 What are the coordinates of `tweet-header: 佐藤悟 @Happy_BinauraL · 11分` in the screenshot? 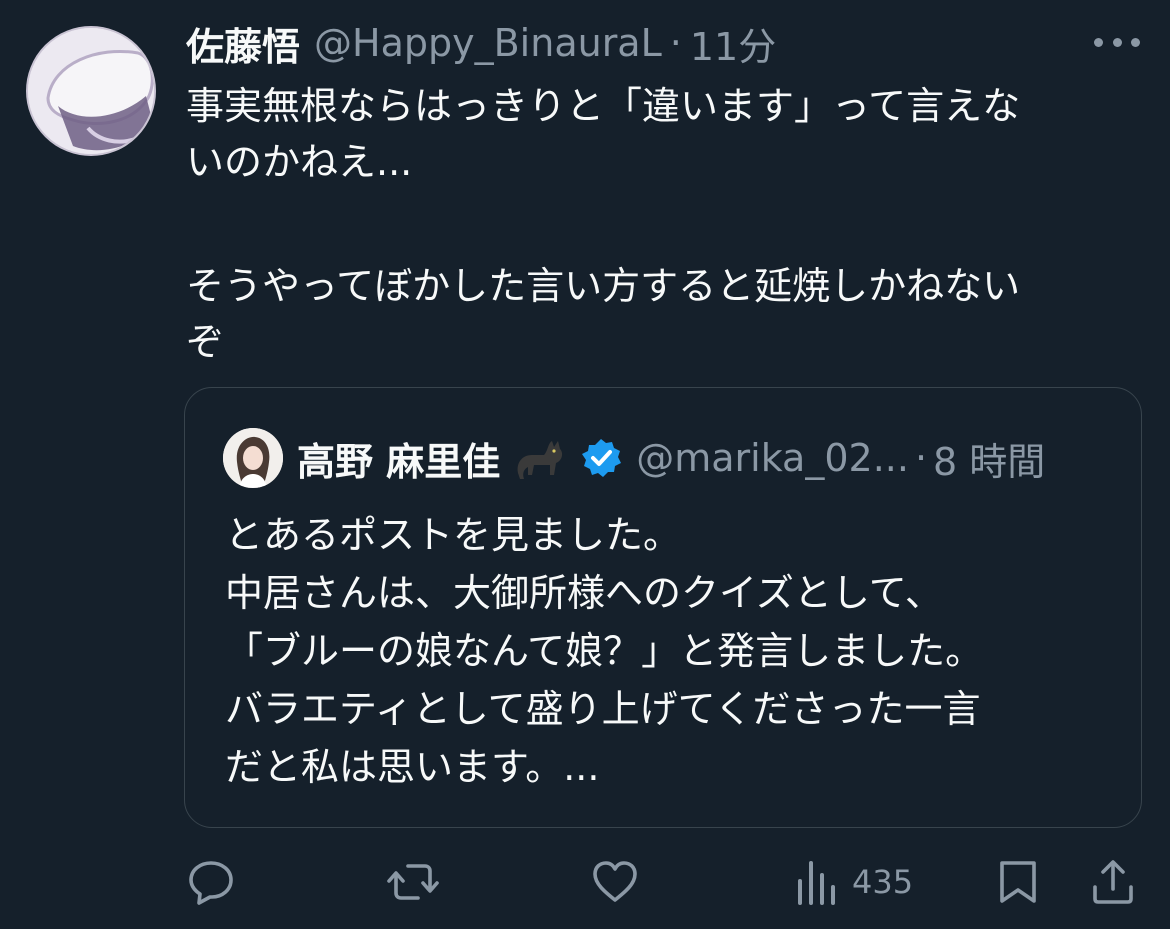 It's located at (481, 43).